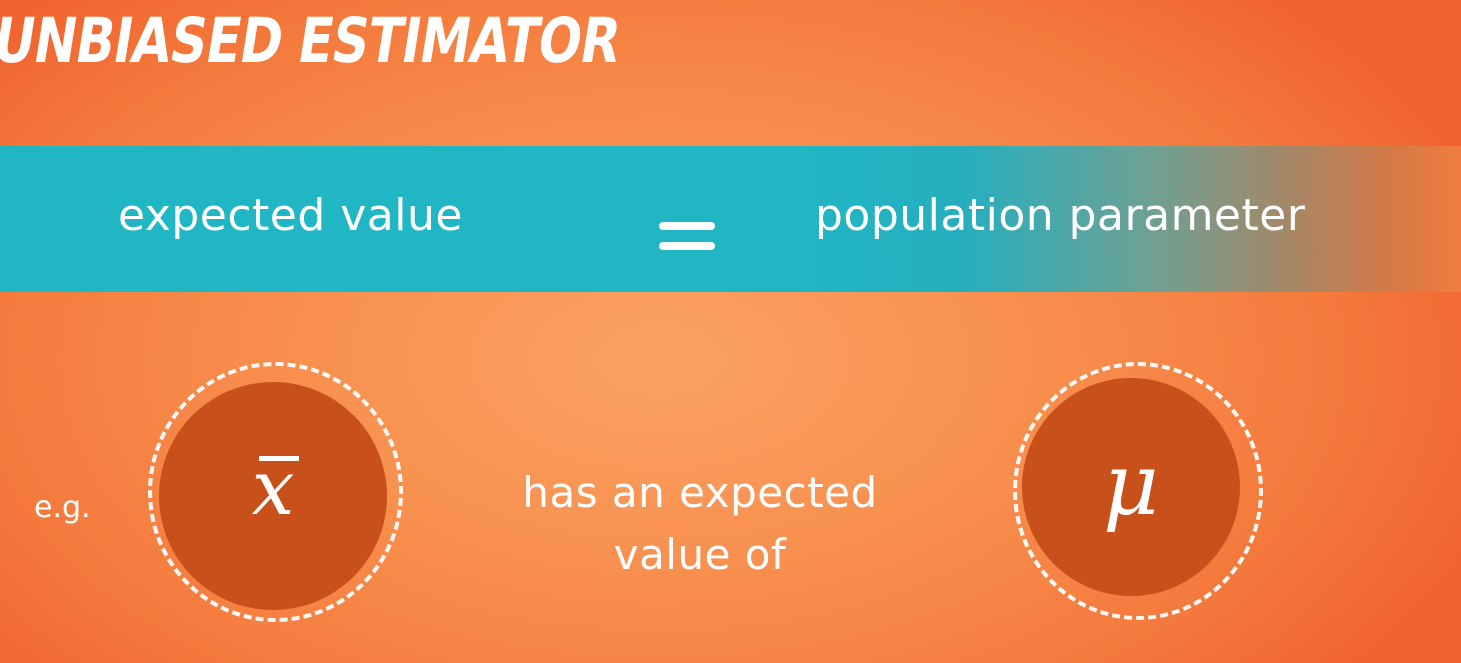  I want to click on equals-sign, so click(687, 237).